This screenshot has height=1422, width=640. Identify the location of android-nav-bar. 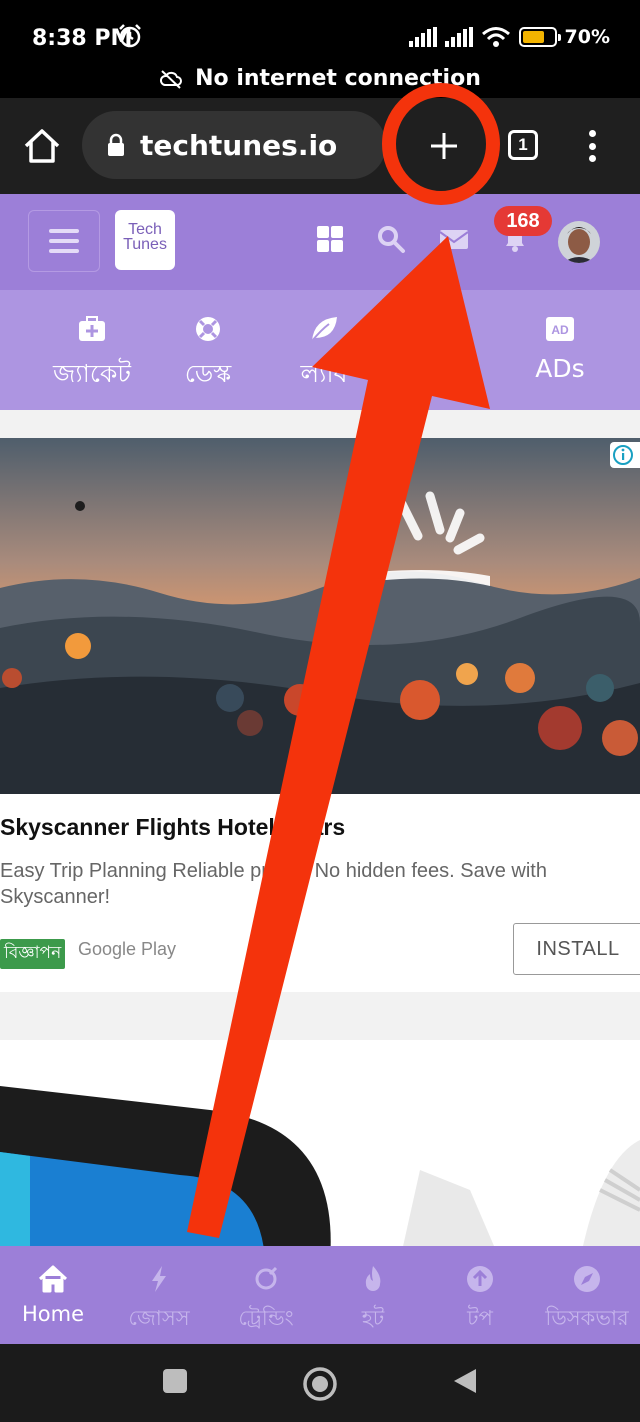
(320, 1383).